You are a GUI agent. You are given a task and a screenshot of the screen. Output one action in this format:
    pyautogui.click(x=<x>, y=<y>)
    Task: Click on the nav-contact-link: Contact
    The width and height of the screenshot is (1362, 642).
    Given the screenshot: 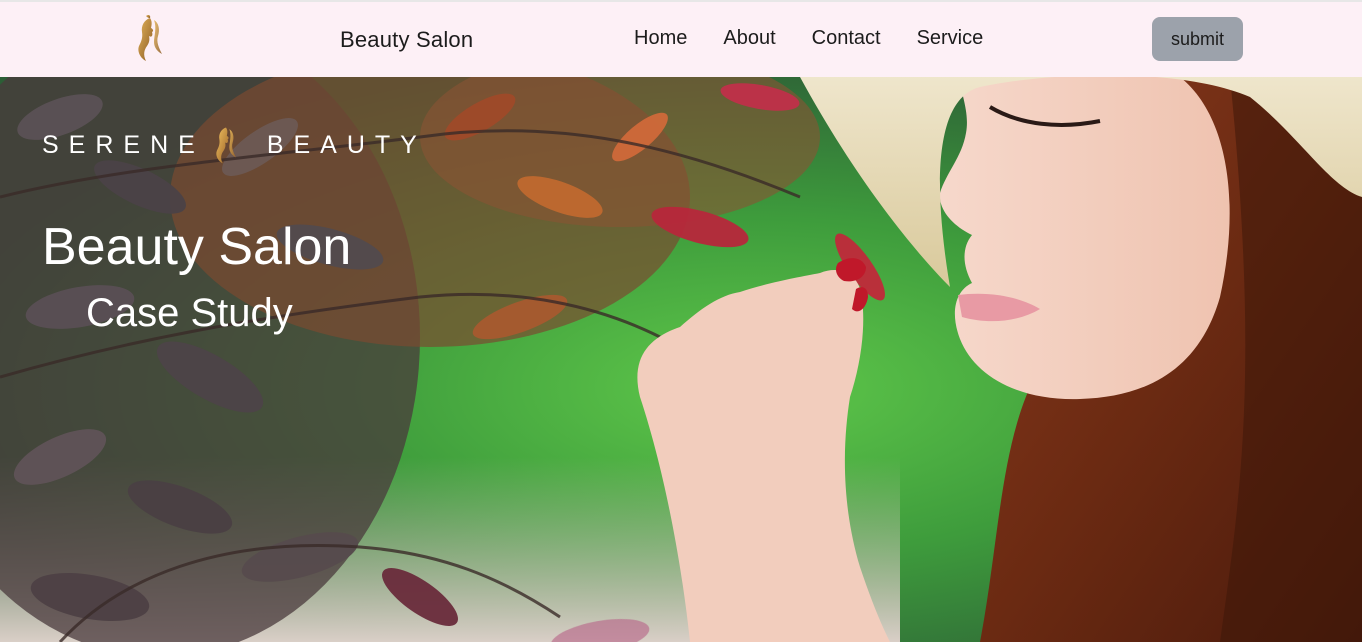 What is the action you would take?
    pyautogui.click(x=846, y=38)
    